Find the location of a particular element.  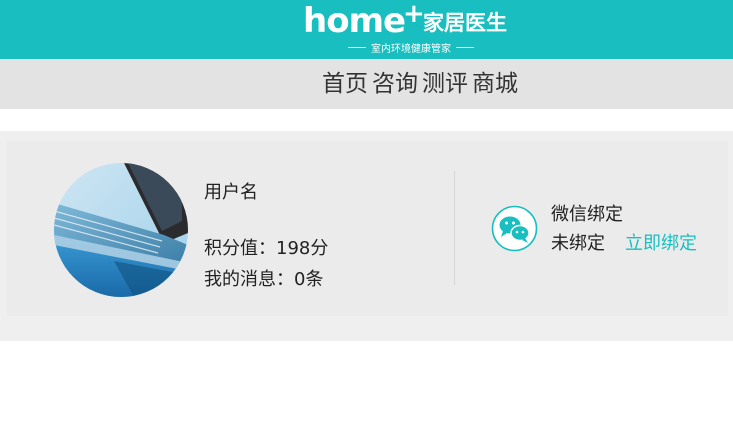

wechat-bind-status: 未绑定 is located at coordinates (578, 243).